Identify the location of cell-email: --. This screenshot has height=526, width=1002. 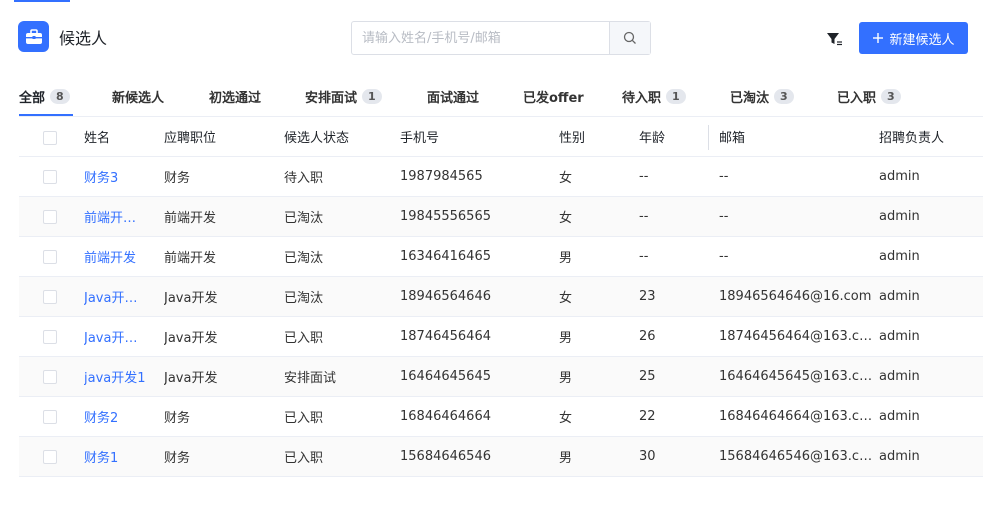
(724, 256).